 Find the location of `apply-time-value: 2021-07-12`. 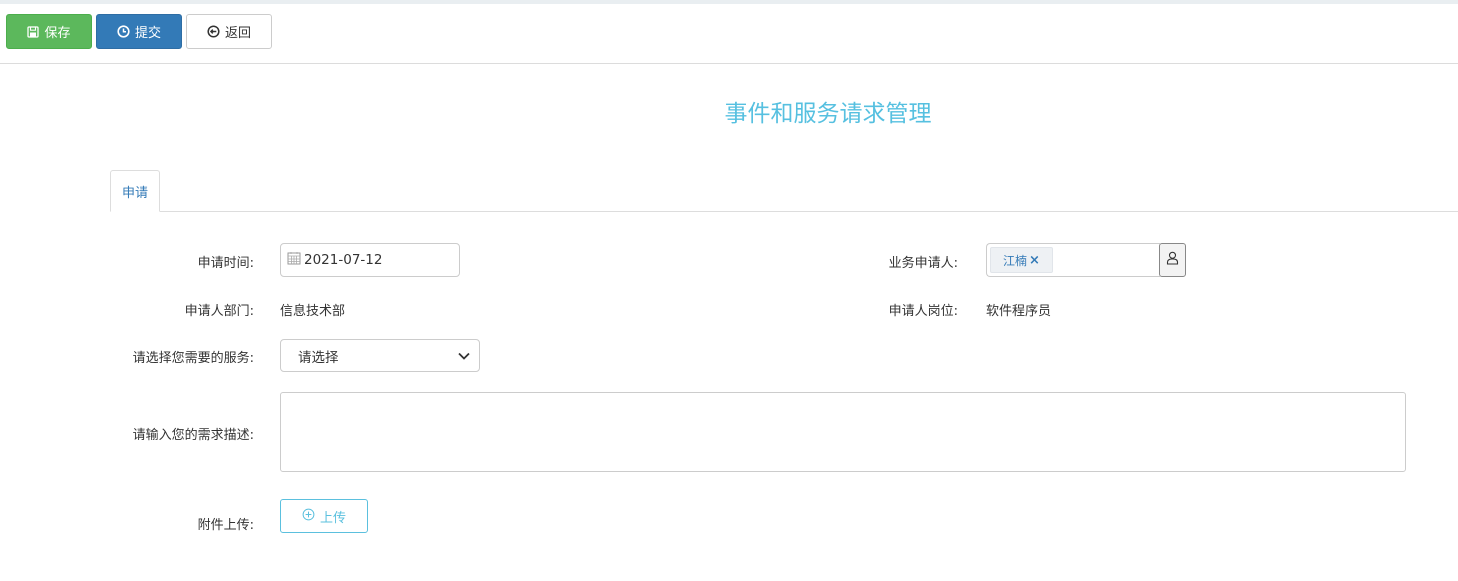

apply-time-value: 2021-07-12 is located at coordinates (343, 260).